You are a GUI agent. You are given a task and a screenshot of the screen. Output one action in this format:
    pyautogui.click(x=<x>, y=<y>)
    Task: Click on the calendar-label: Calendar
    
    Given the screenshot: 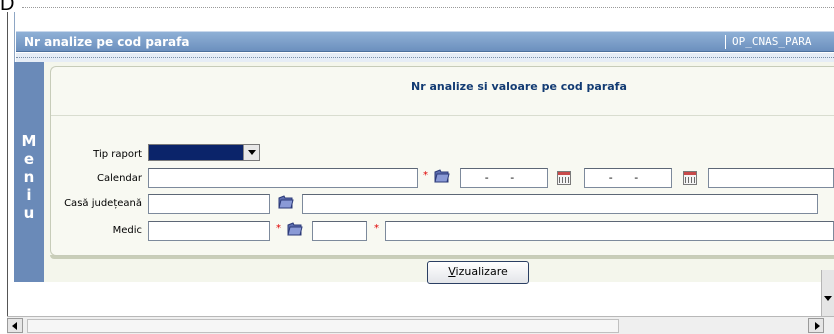 What is the action you would take?
    pyautogui.click(x=119, y=178)
    